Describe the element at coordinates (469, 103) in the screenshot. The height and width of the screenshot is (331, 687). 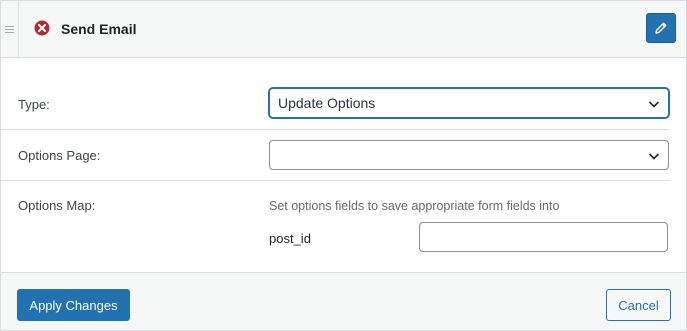
I see `type-select: Update Options` at that location.